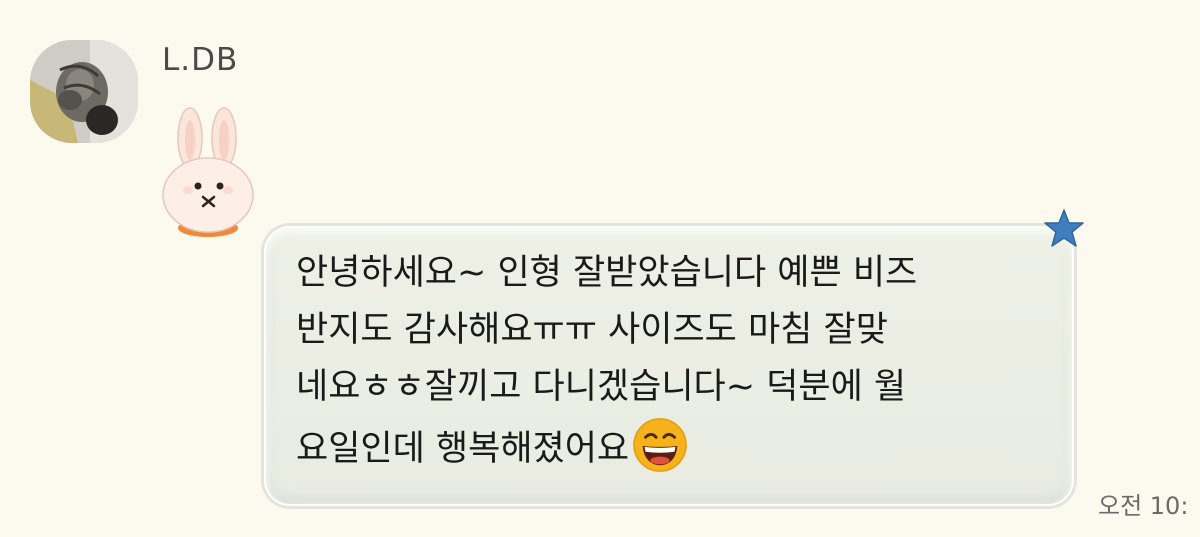 This screenshot has width=1200, height=537. What do you see at coordinates (607, 273) in the screenshot?
I see `message-line: 안녕하세요~ 인형 잘받았습니다 예쁜 비즈` at bounding box center [607, 273].